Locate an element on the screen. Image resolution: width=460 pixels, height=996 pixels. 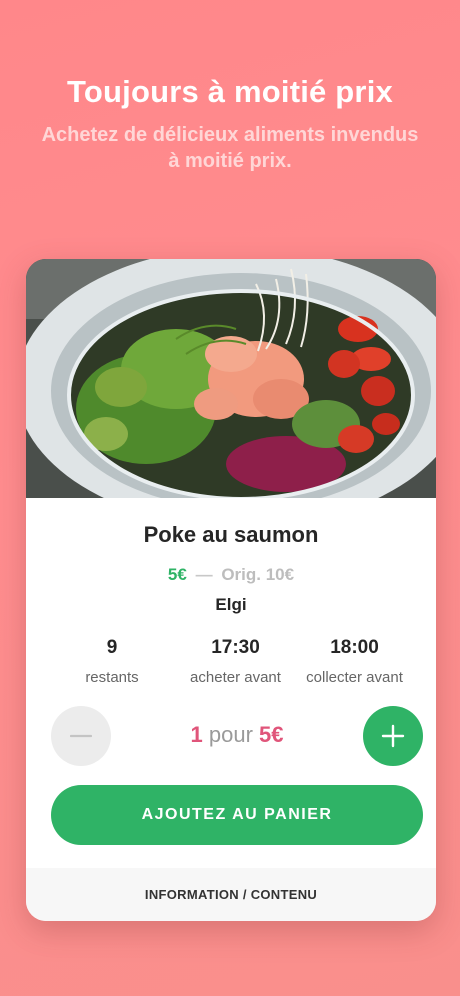
discounted-price: 5€ is located at coordinates (177, 574).